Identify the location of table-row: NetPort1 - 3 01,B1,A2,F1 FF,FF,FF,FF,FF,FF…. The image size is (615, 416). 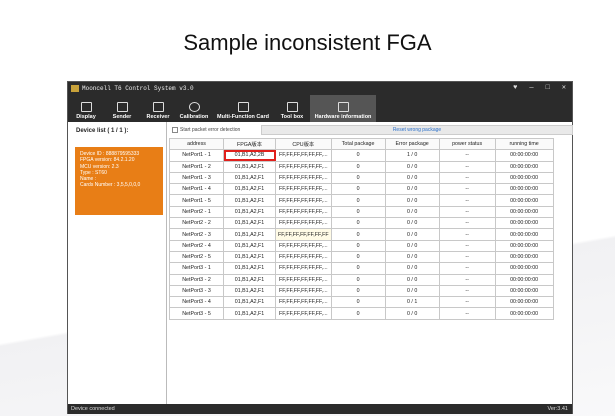
(361, 178).